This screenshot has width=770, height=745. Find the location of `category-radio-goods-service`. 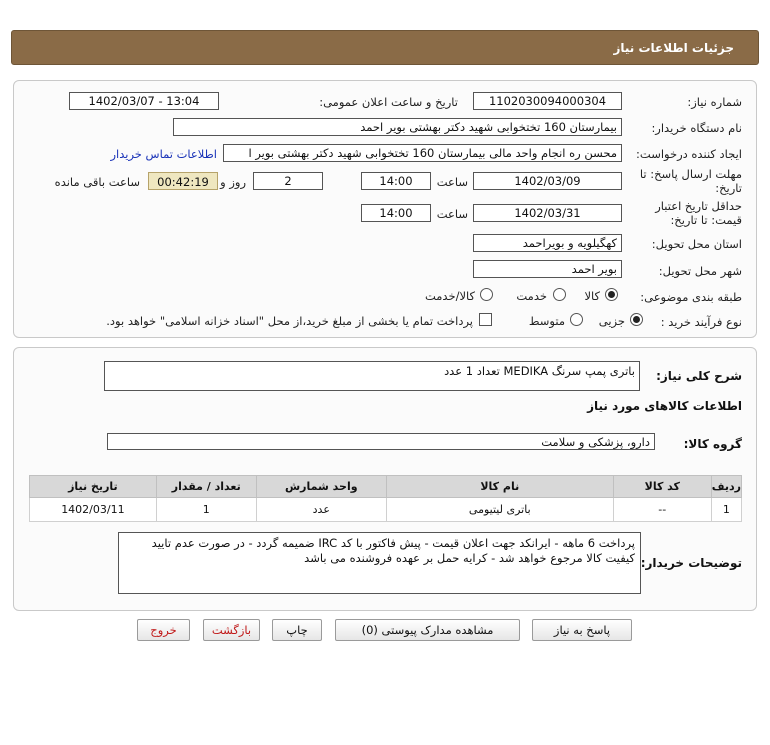

category-radio-goods-service is located at coordinates (486, 294).